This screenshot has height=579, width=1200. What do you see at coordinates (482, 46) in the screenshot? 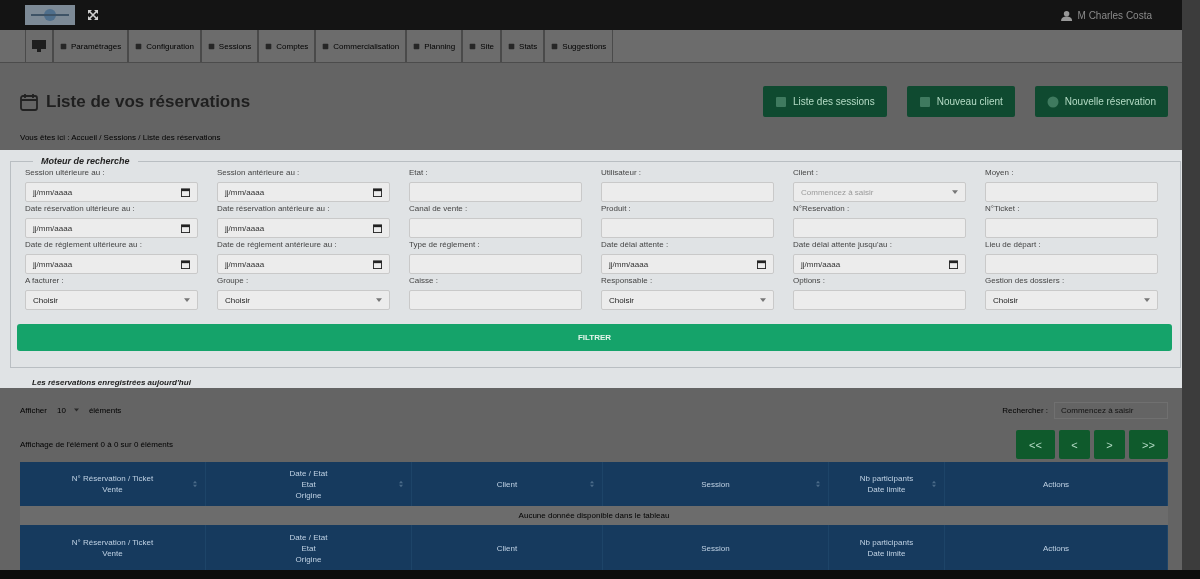
I see `nav-item: Site` at bounding box center [482, 46].